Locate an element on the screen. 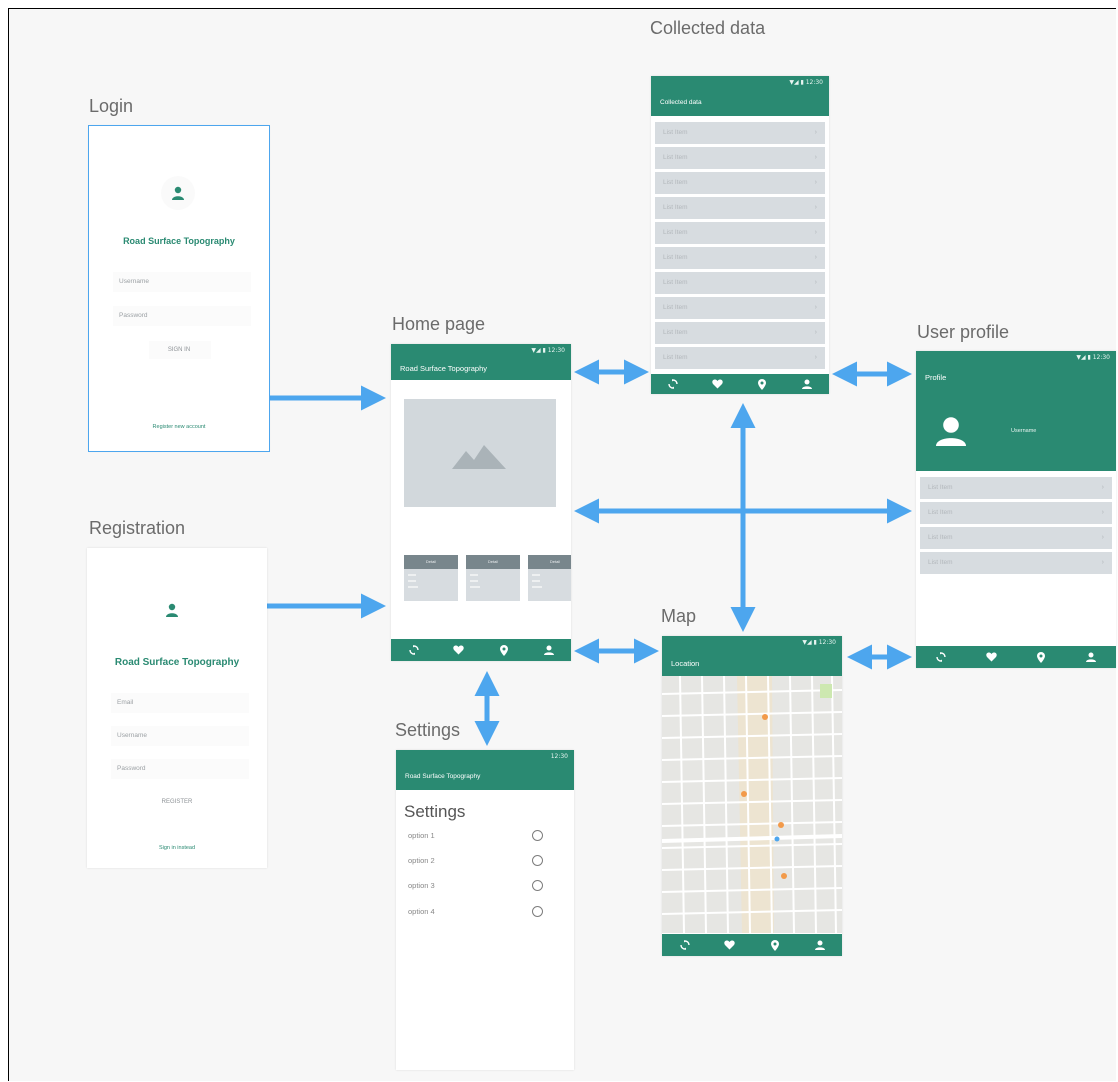 The image size is (1118, 1082). settings-title: Settings is located at coordinates (428, 730).